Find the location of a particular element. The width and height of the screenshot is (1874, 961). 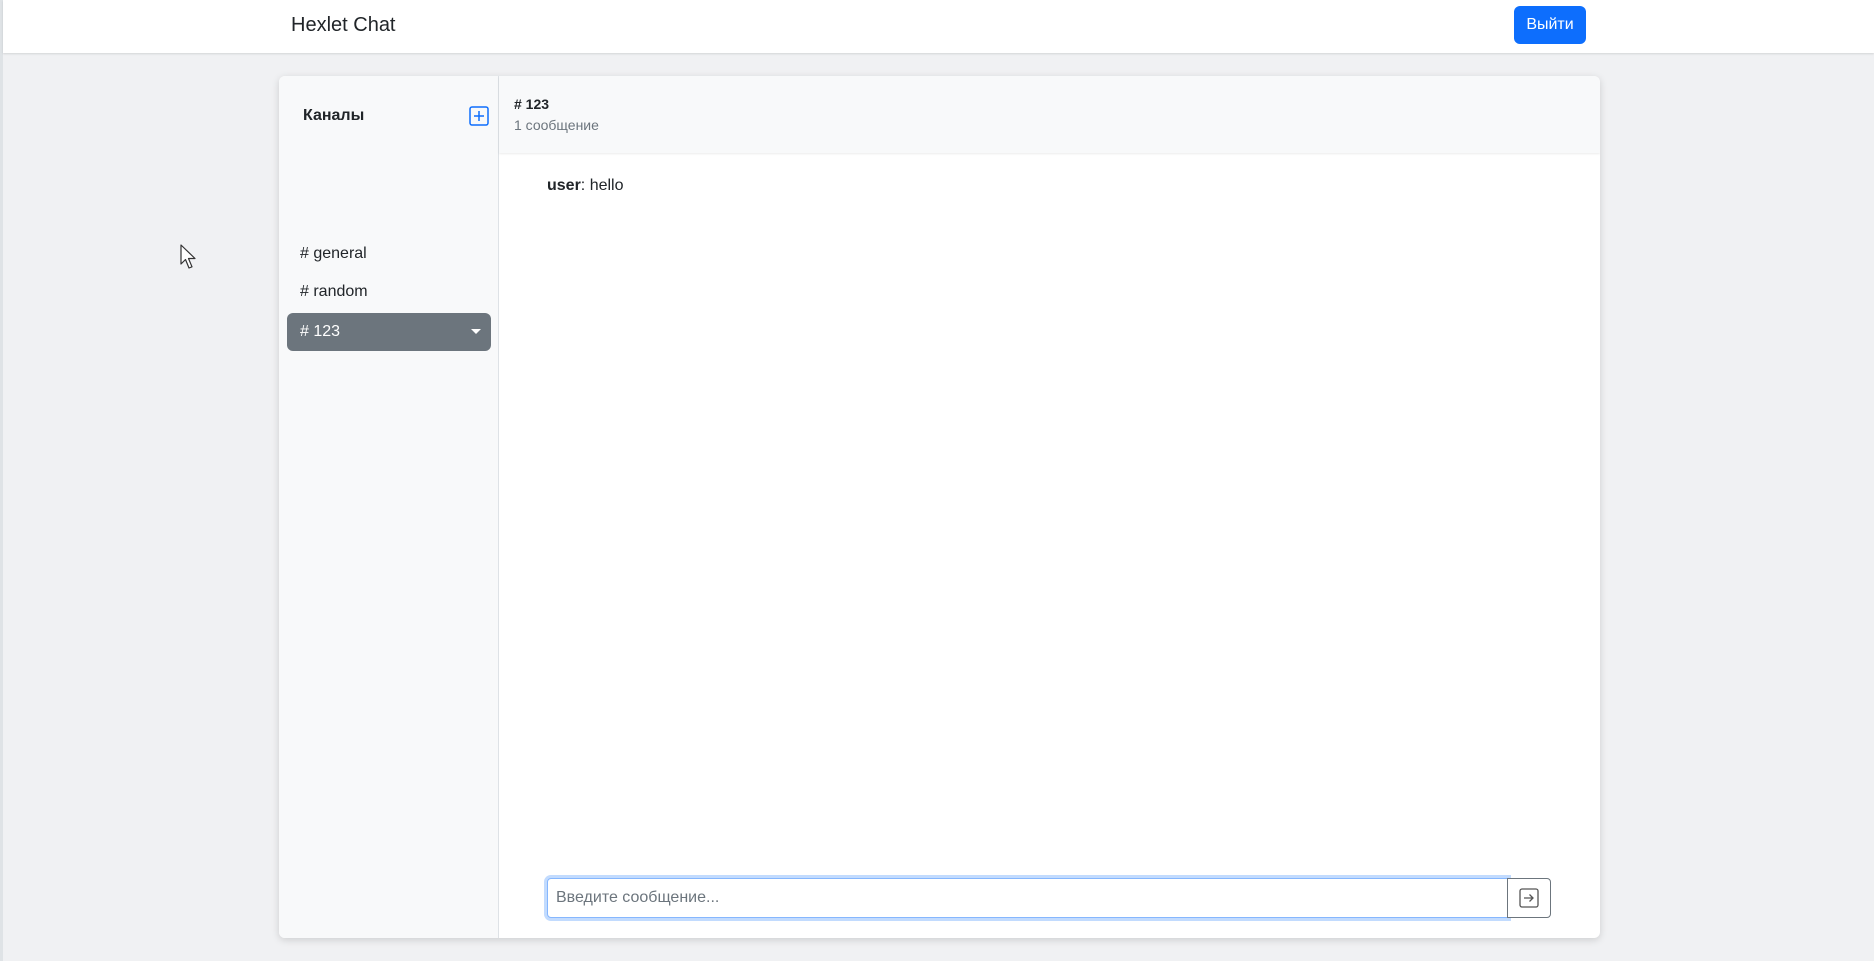

channels-title: Каналы is located at coordinates (334, 115).